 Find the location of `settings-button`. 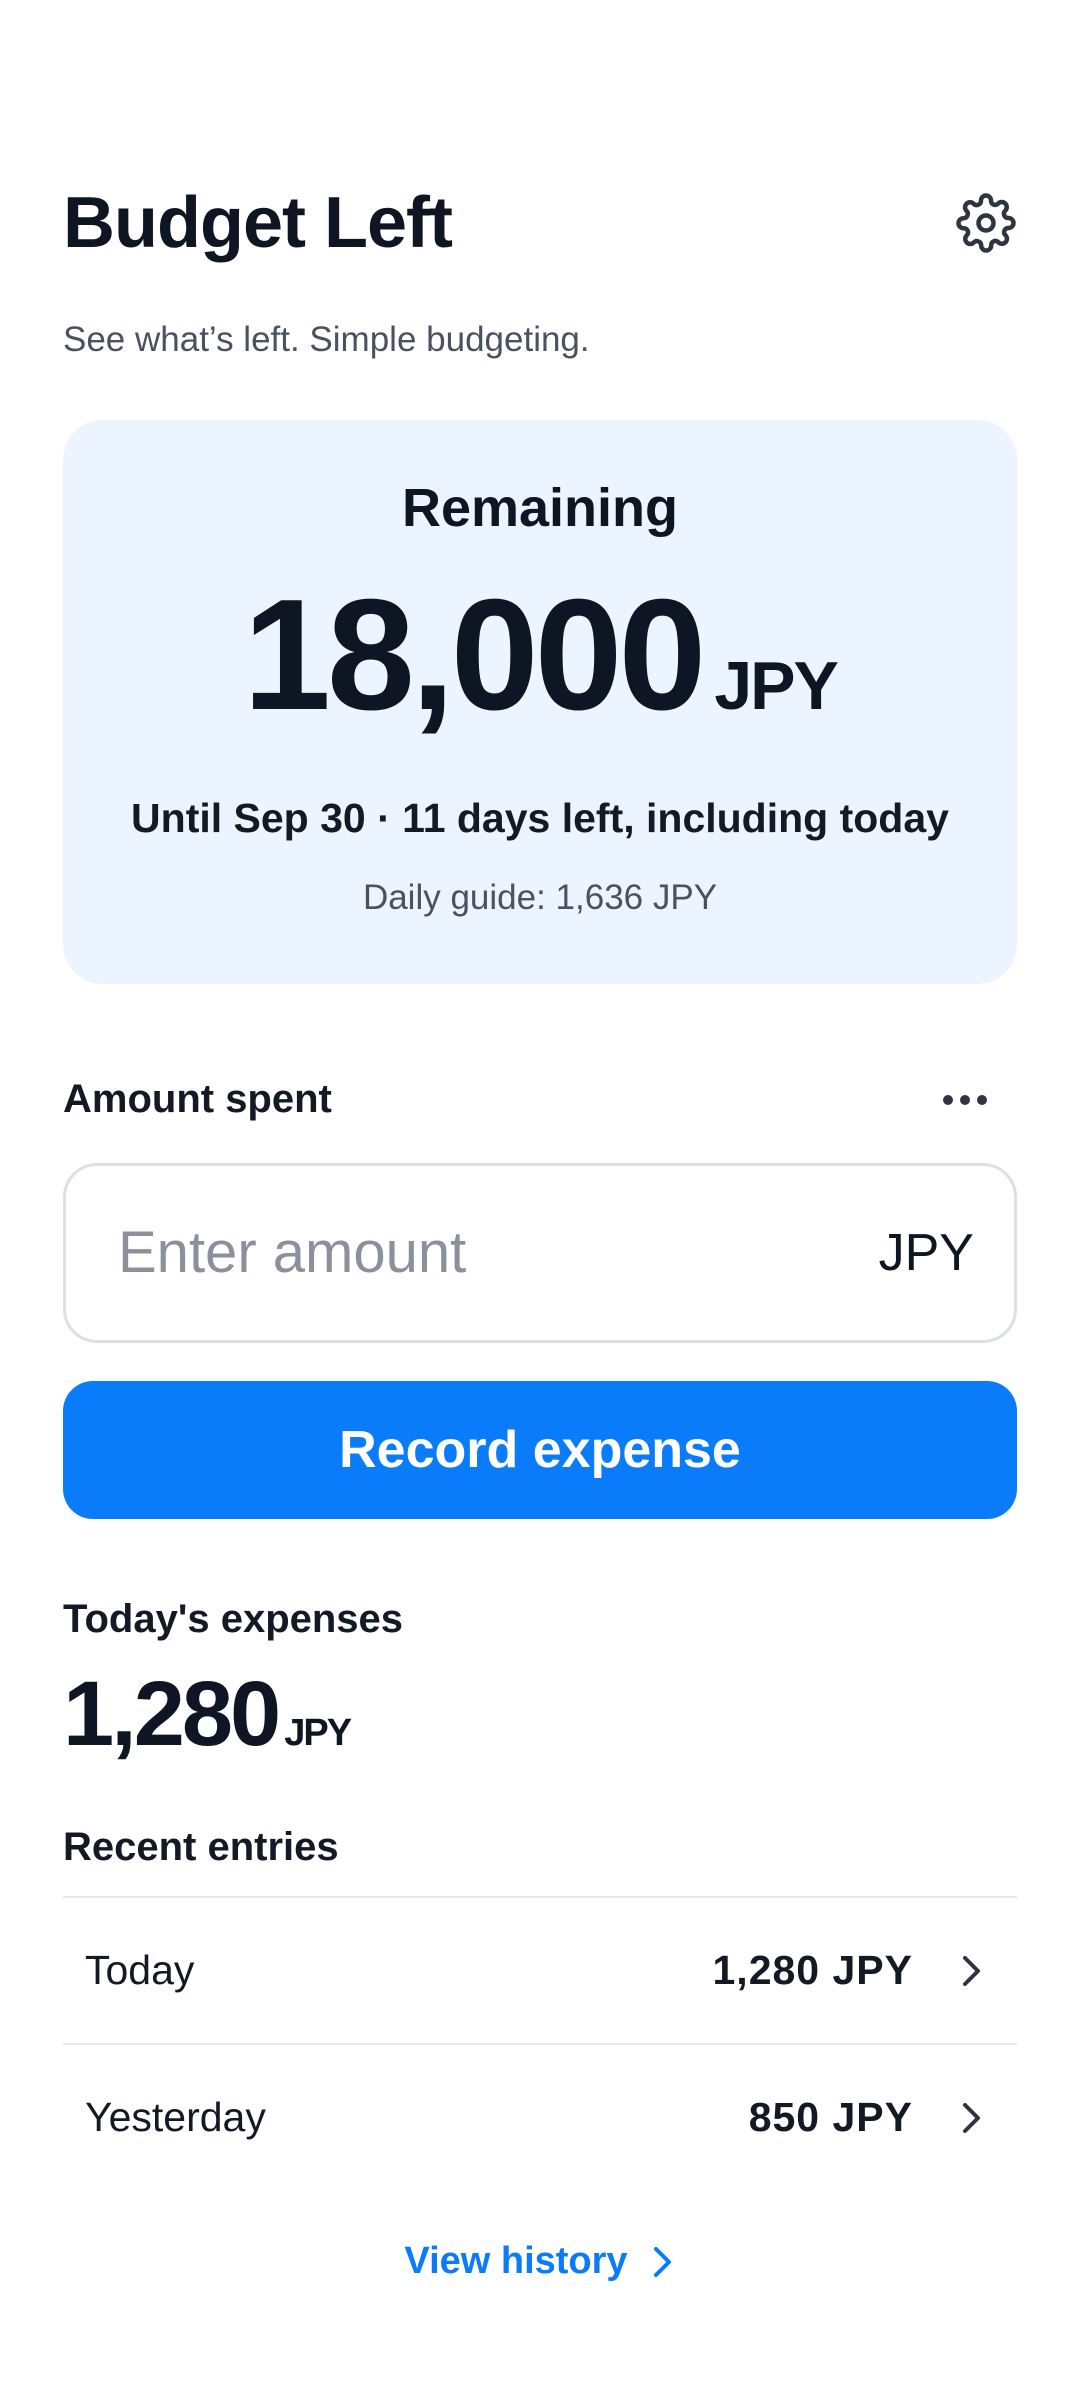

settings-button is located at coordinates (986, 223).